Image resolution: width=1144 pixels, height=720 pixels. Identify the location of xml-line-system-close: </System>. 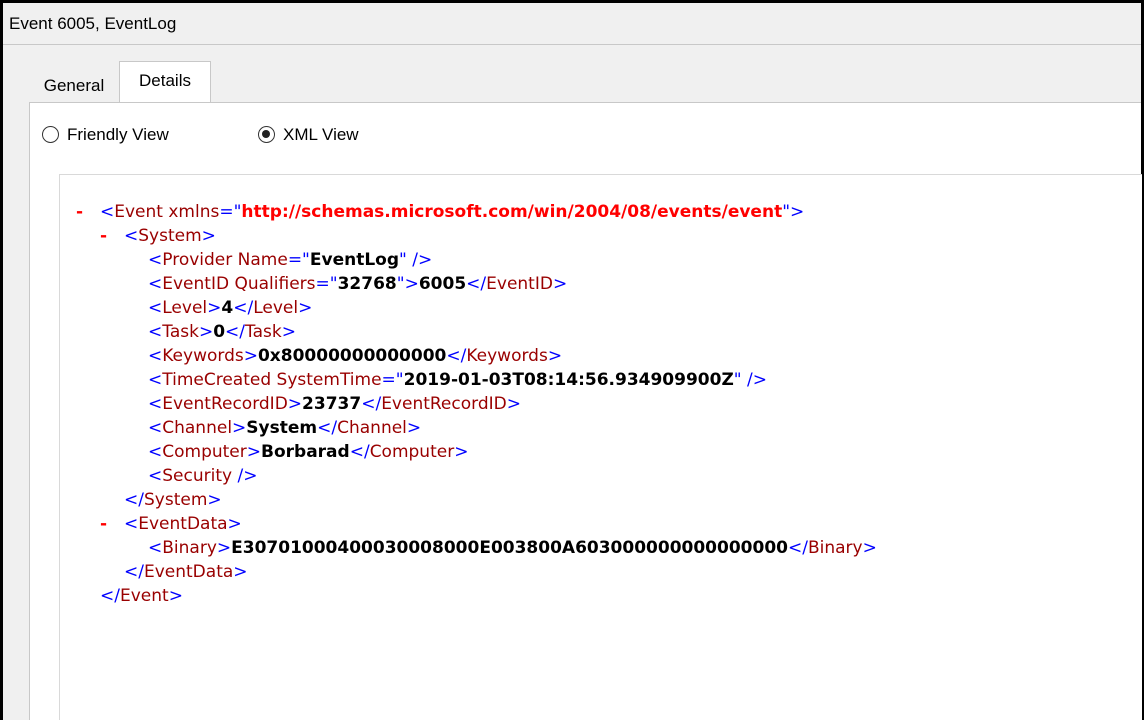
(173, 500).